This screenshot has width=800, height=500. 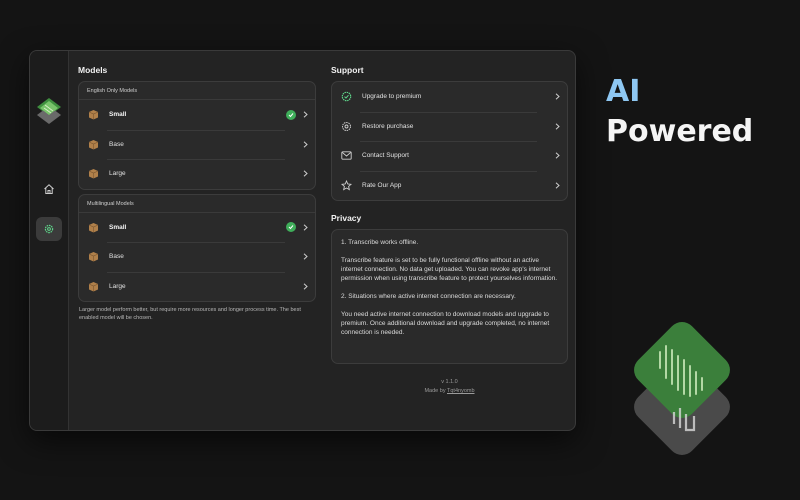 I want to click on home-icon, so click(x=49, y=189).